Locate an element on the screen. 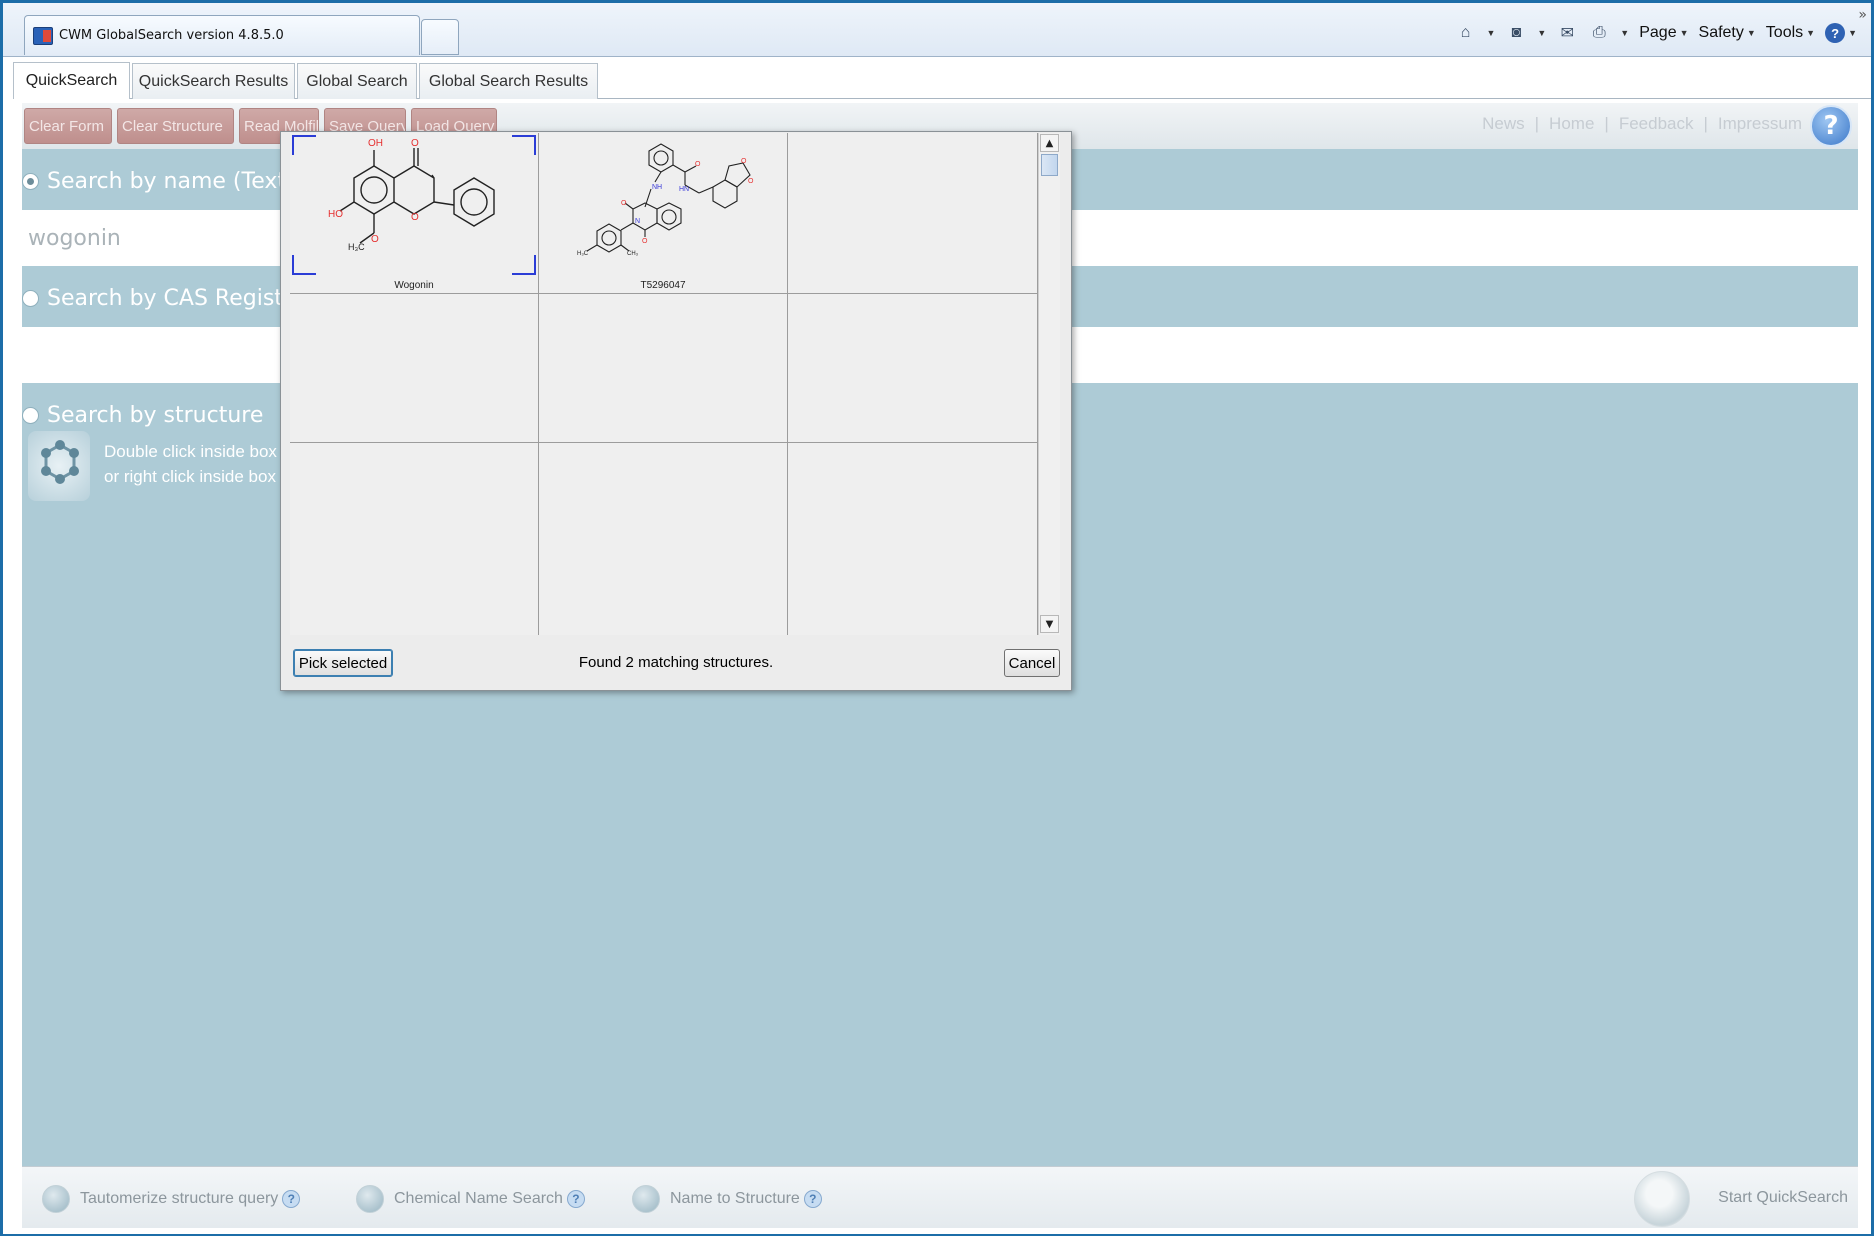  svg-text: NH is located at coordinates (657, 187).